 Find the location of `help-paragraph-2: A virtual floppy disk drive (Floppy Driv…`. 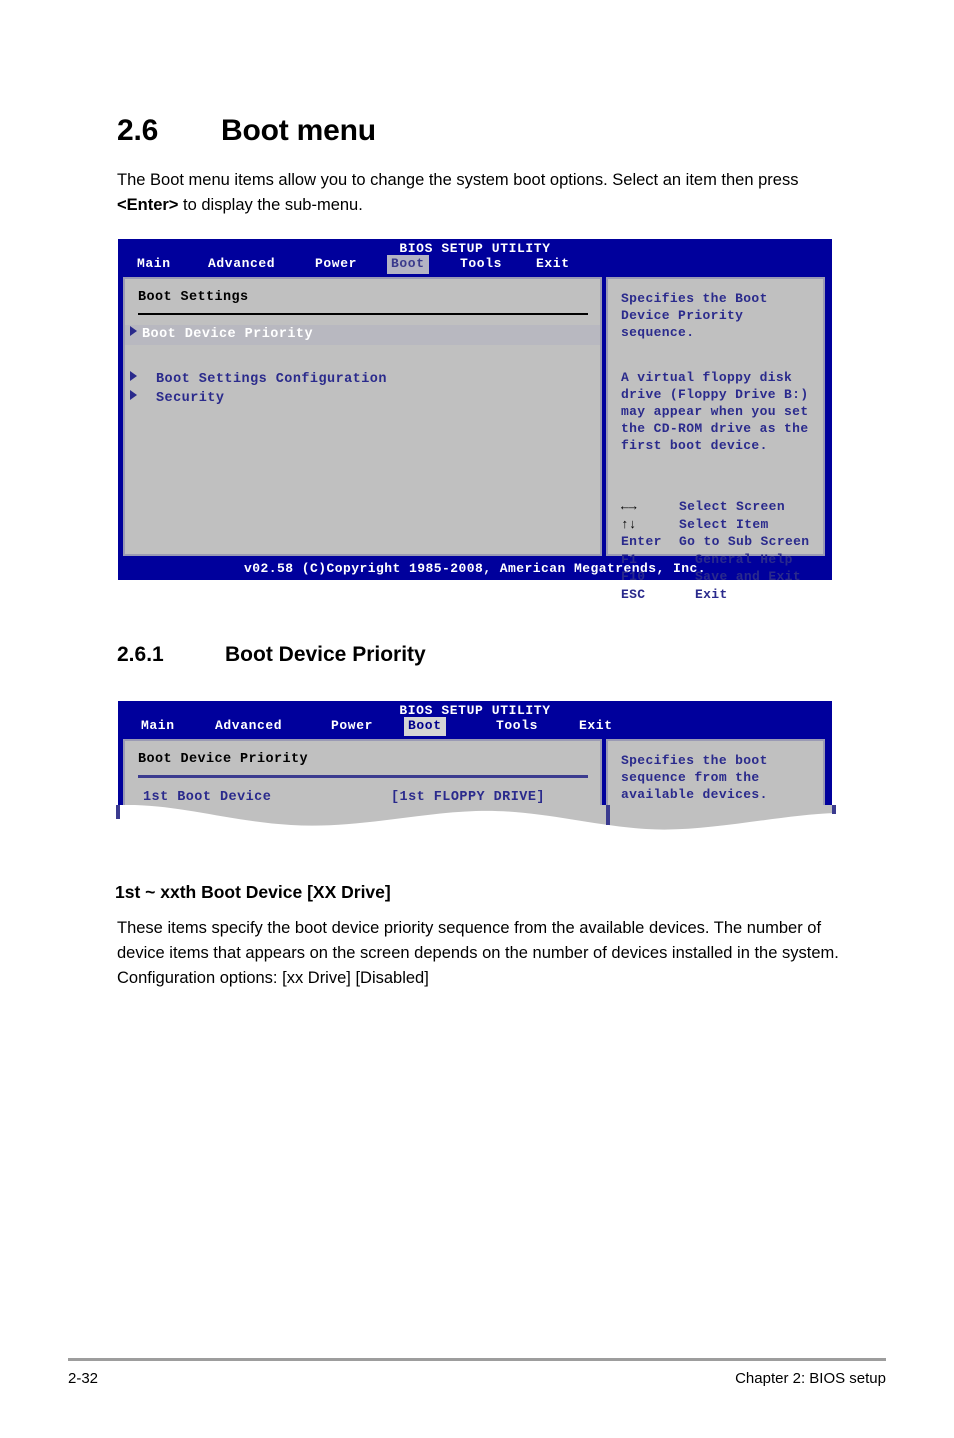

help-paragraph-2: A virtual floppy disk drive (Floppy Driv… is located at coordinates (715, 411).